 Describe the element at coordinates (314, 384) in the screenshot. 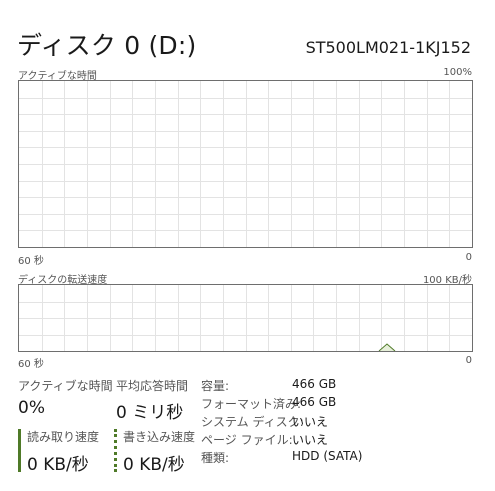

I see `capacity-value: 466 GB` at that location.